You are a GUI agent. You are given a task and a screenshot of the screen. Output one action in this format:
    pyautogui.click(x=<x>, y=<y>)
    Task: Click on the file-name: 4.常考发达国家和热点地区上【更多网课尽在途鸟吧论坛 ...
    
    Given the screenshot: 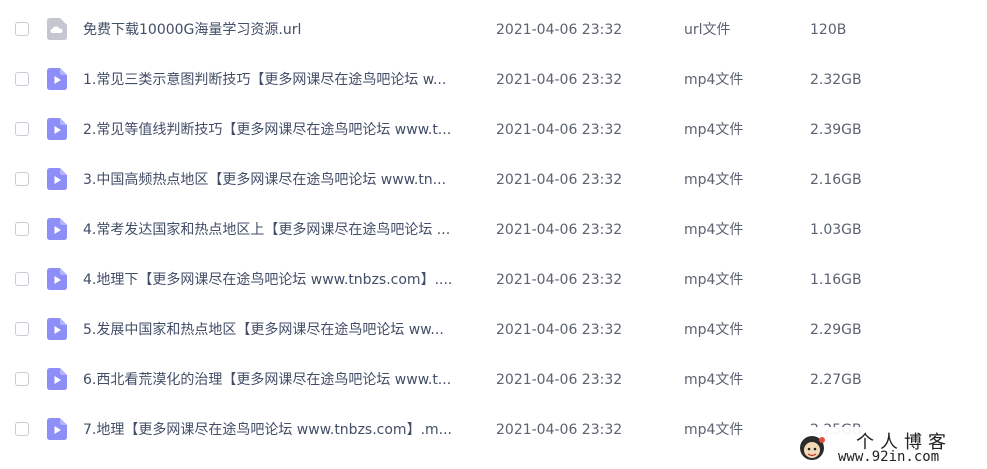 What is the action you would take?
    pyautogui.click(x=278, y=230)
    